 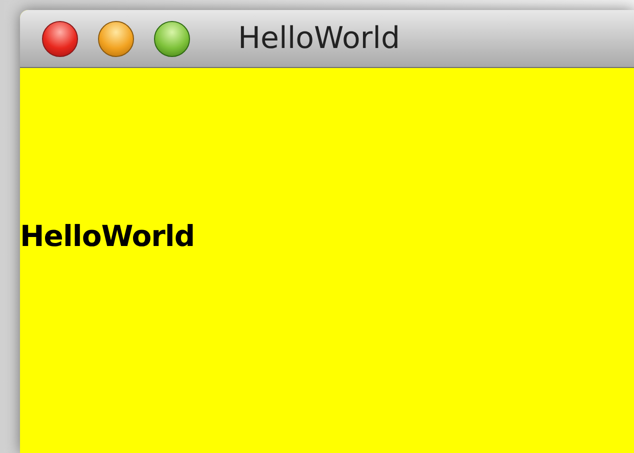 What do you see at coordinates (116, 38) in the screenshot?
I see `minimize-button` at bounding box center [116, 38].